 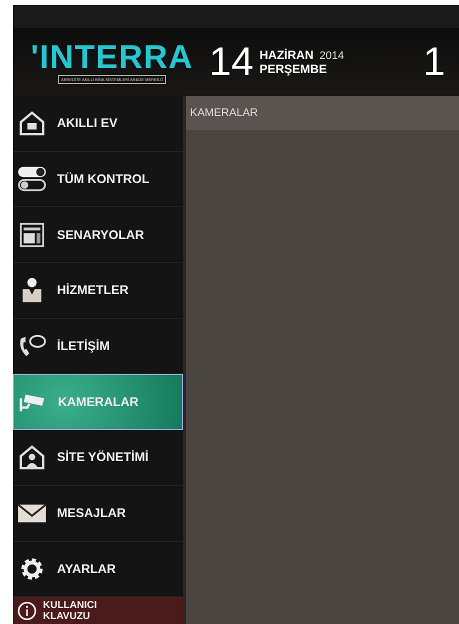 What do you see at coordinates (224, 113) in the screenshot?
I see `panel-title: KAMERALAR` at bounding box center [224, 113].